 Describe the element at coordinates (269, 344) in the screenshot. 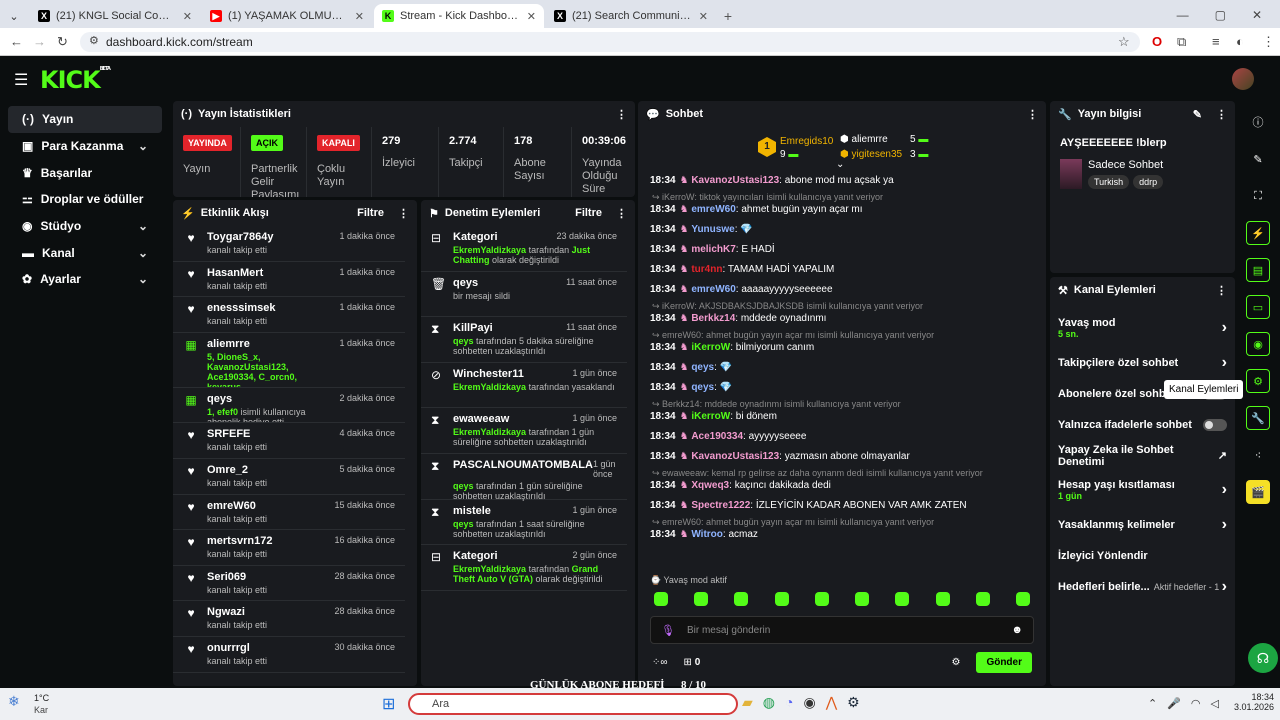

I see `activity-user: aliemrre` at that location.